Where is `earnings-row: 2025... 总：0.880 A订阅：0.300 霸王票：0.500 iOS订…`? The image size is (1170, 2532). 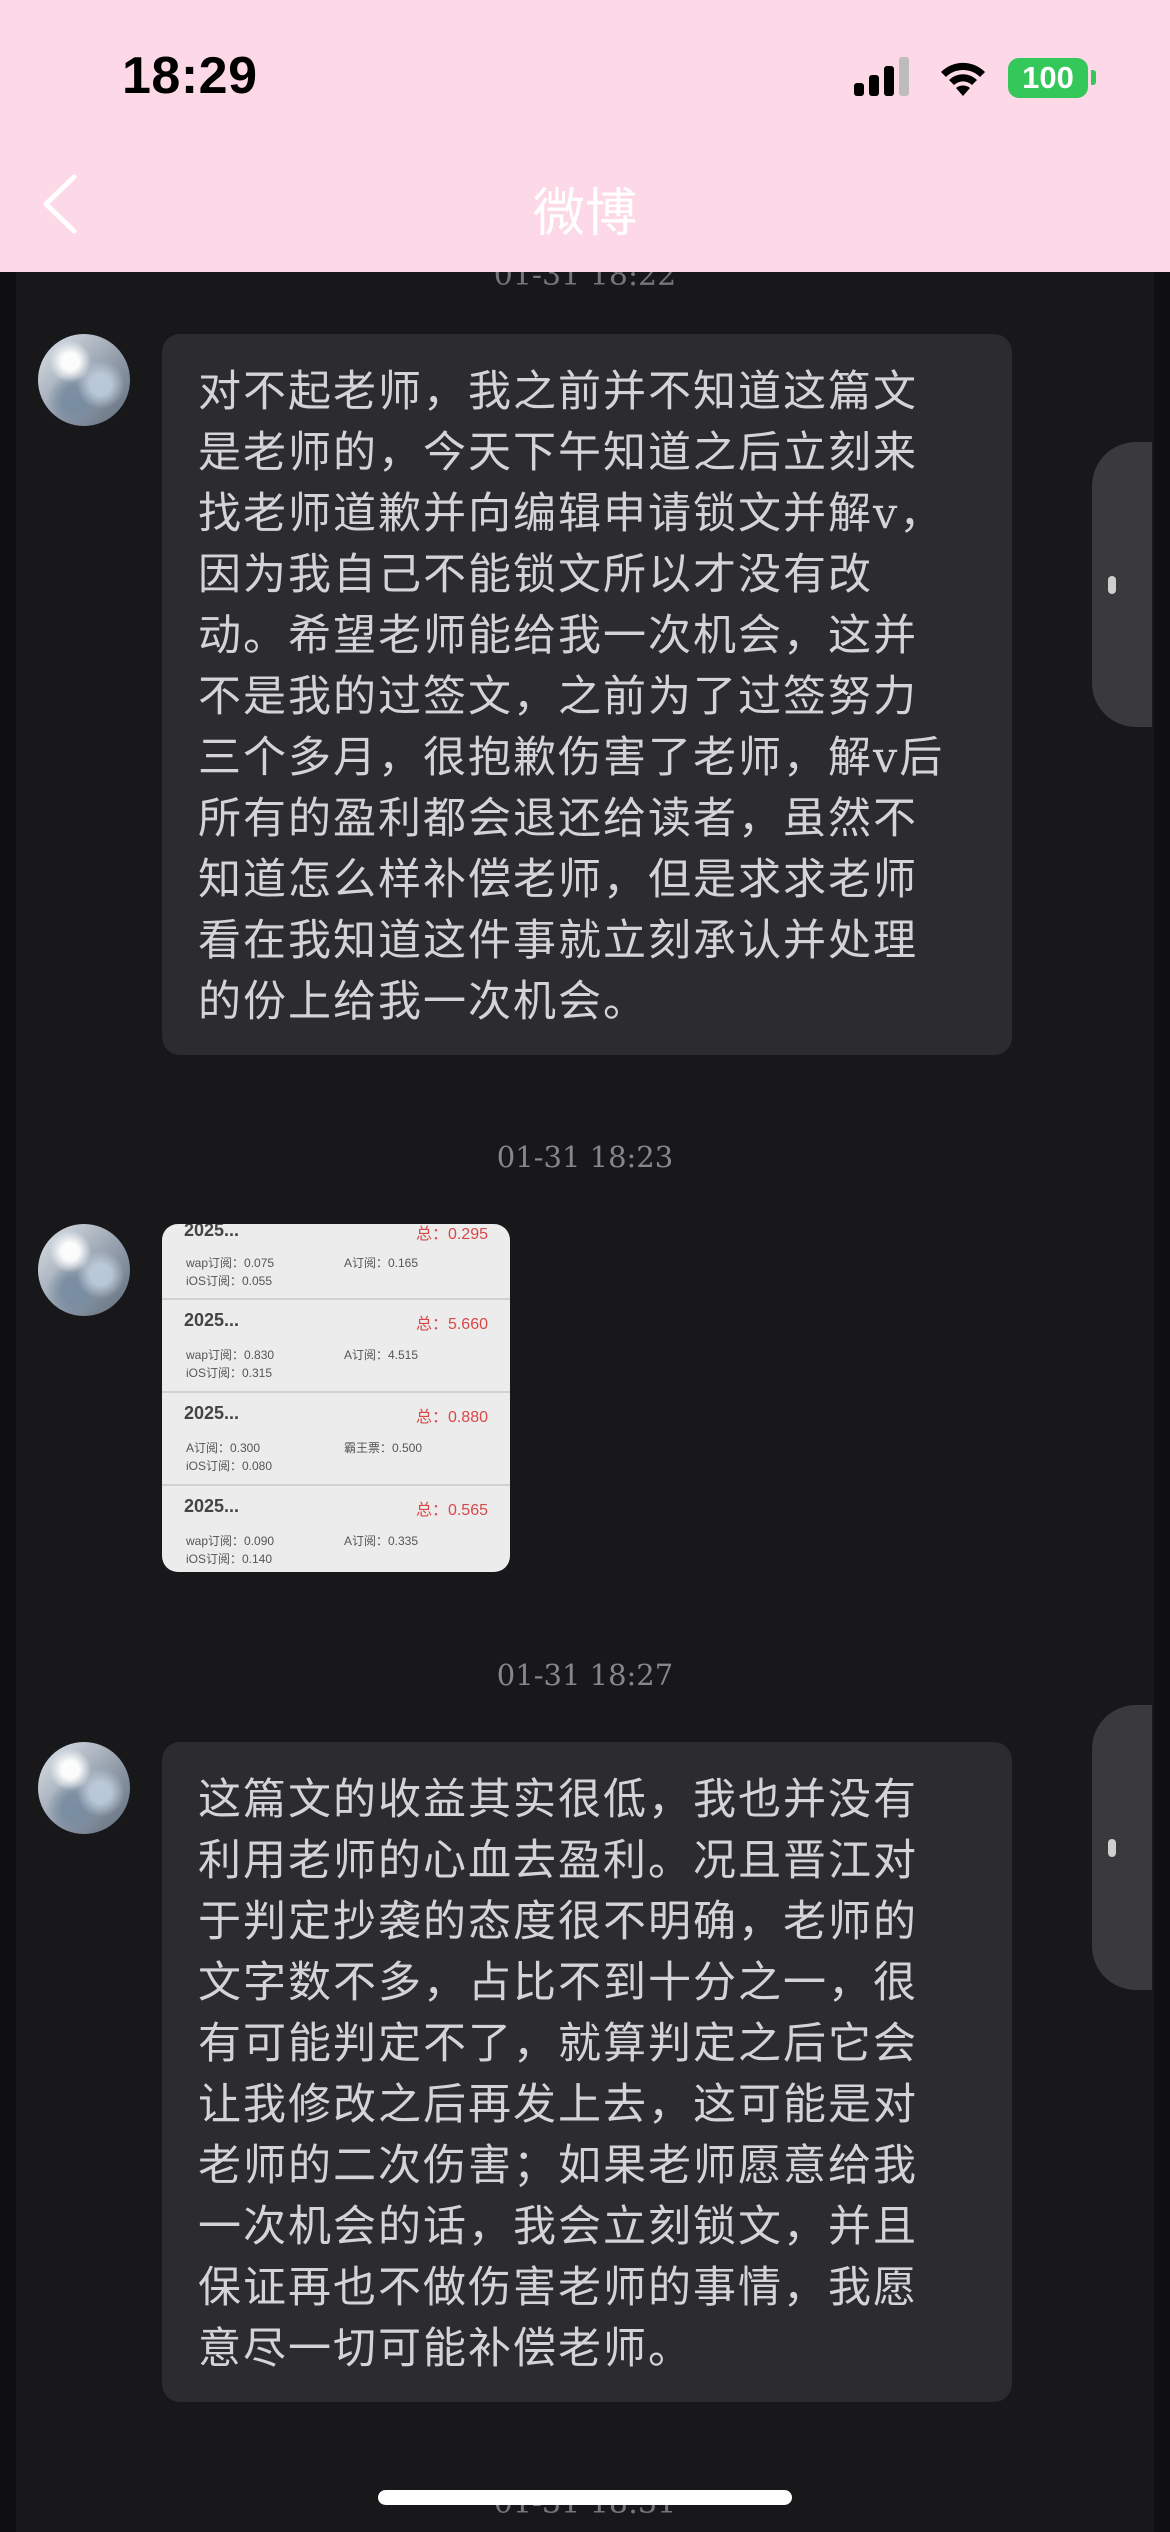 earnings-row: 2025... 总：0.880 A订阅：0.300 霸王票：0.500 iOS订… is located at coordinates (336, 1439).